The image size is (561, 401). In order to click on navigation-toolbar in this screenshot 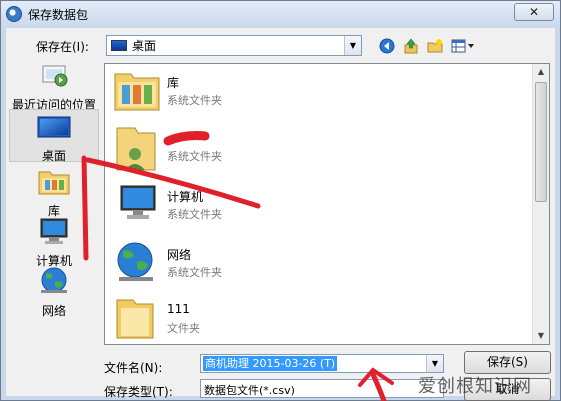, I will do `click(427, 46)`.